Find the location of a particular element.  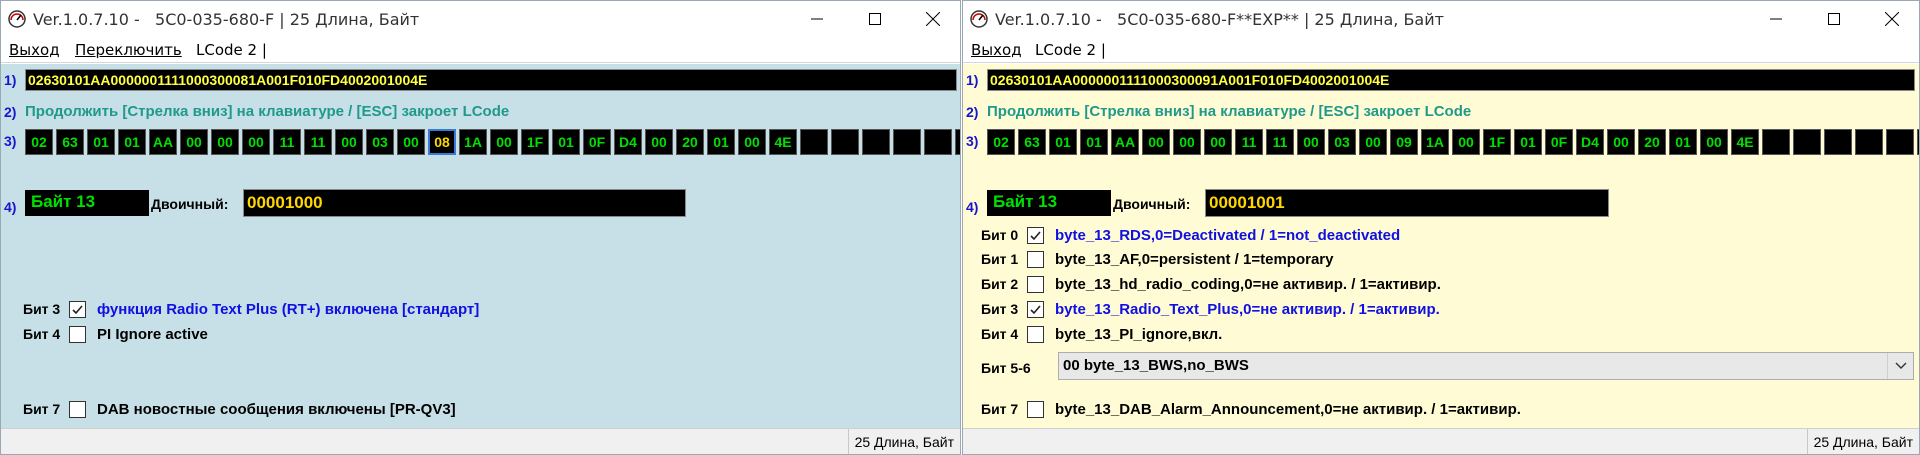

bit56-select: 00 byte_13_BWS,no_BWS is located at coordinates (1486, 366).